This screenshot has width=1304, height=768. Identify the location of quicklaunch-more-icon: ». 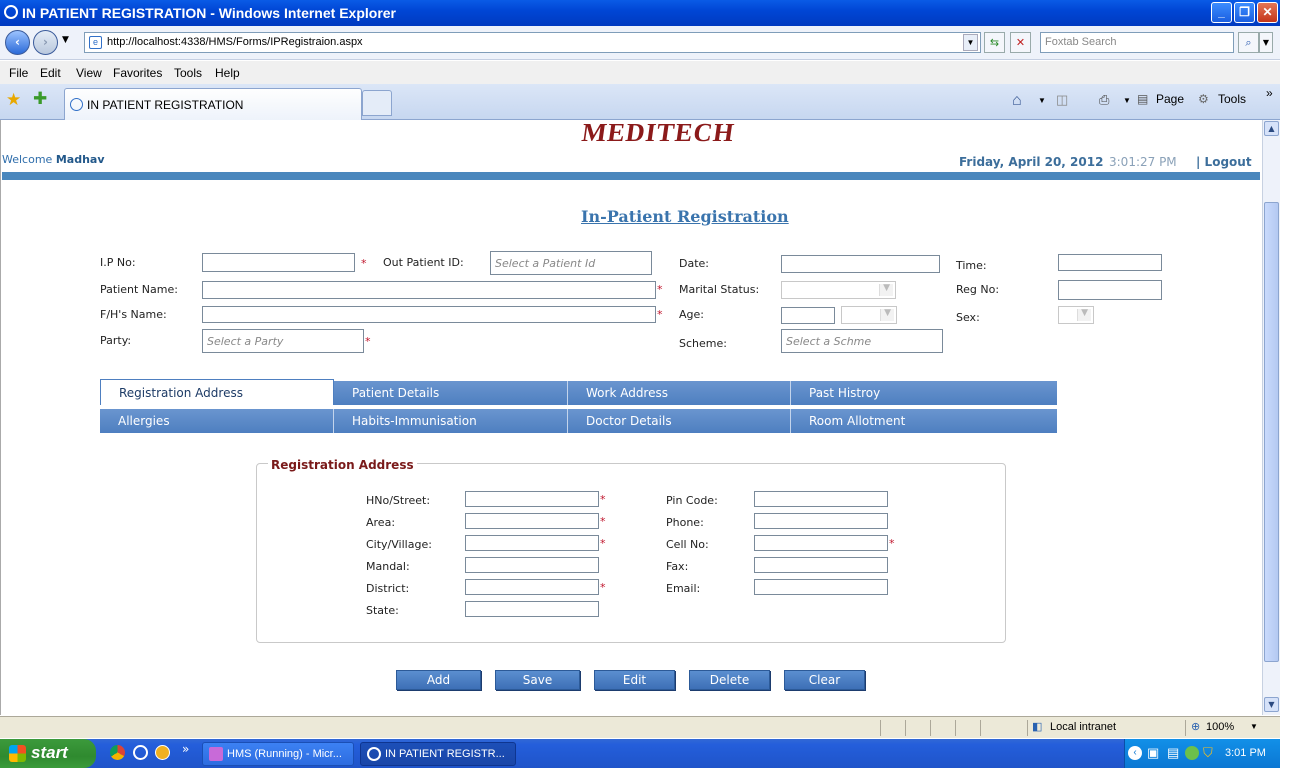
(185, 749).